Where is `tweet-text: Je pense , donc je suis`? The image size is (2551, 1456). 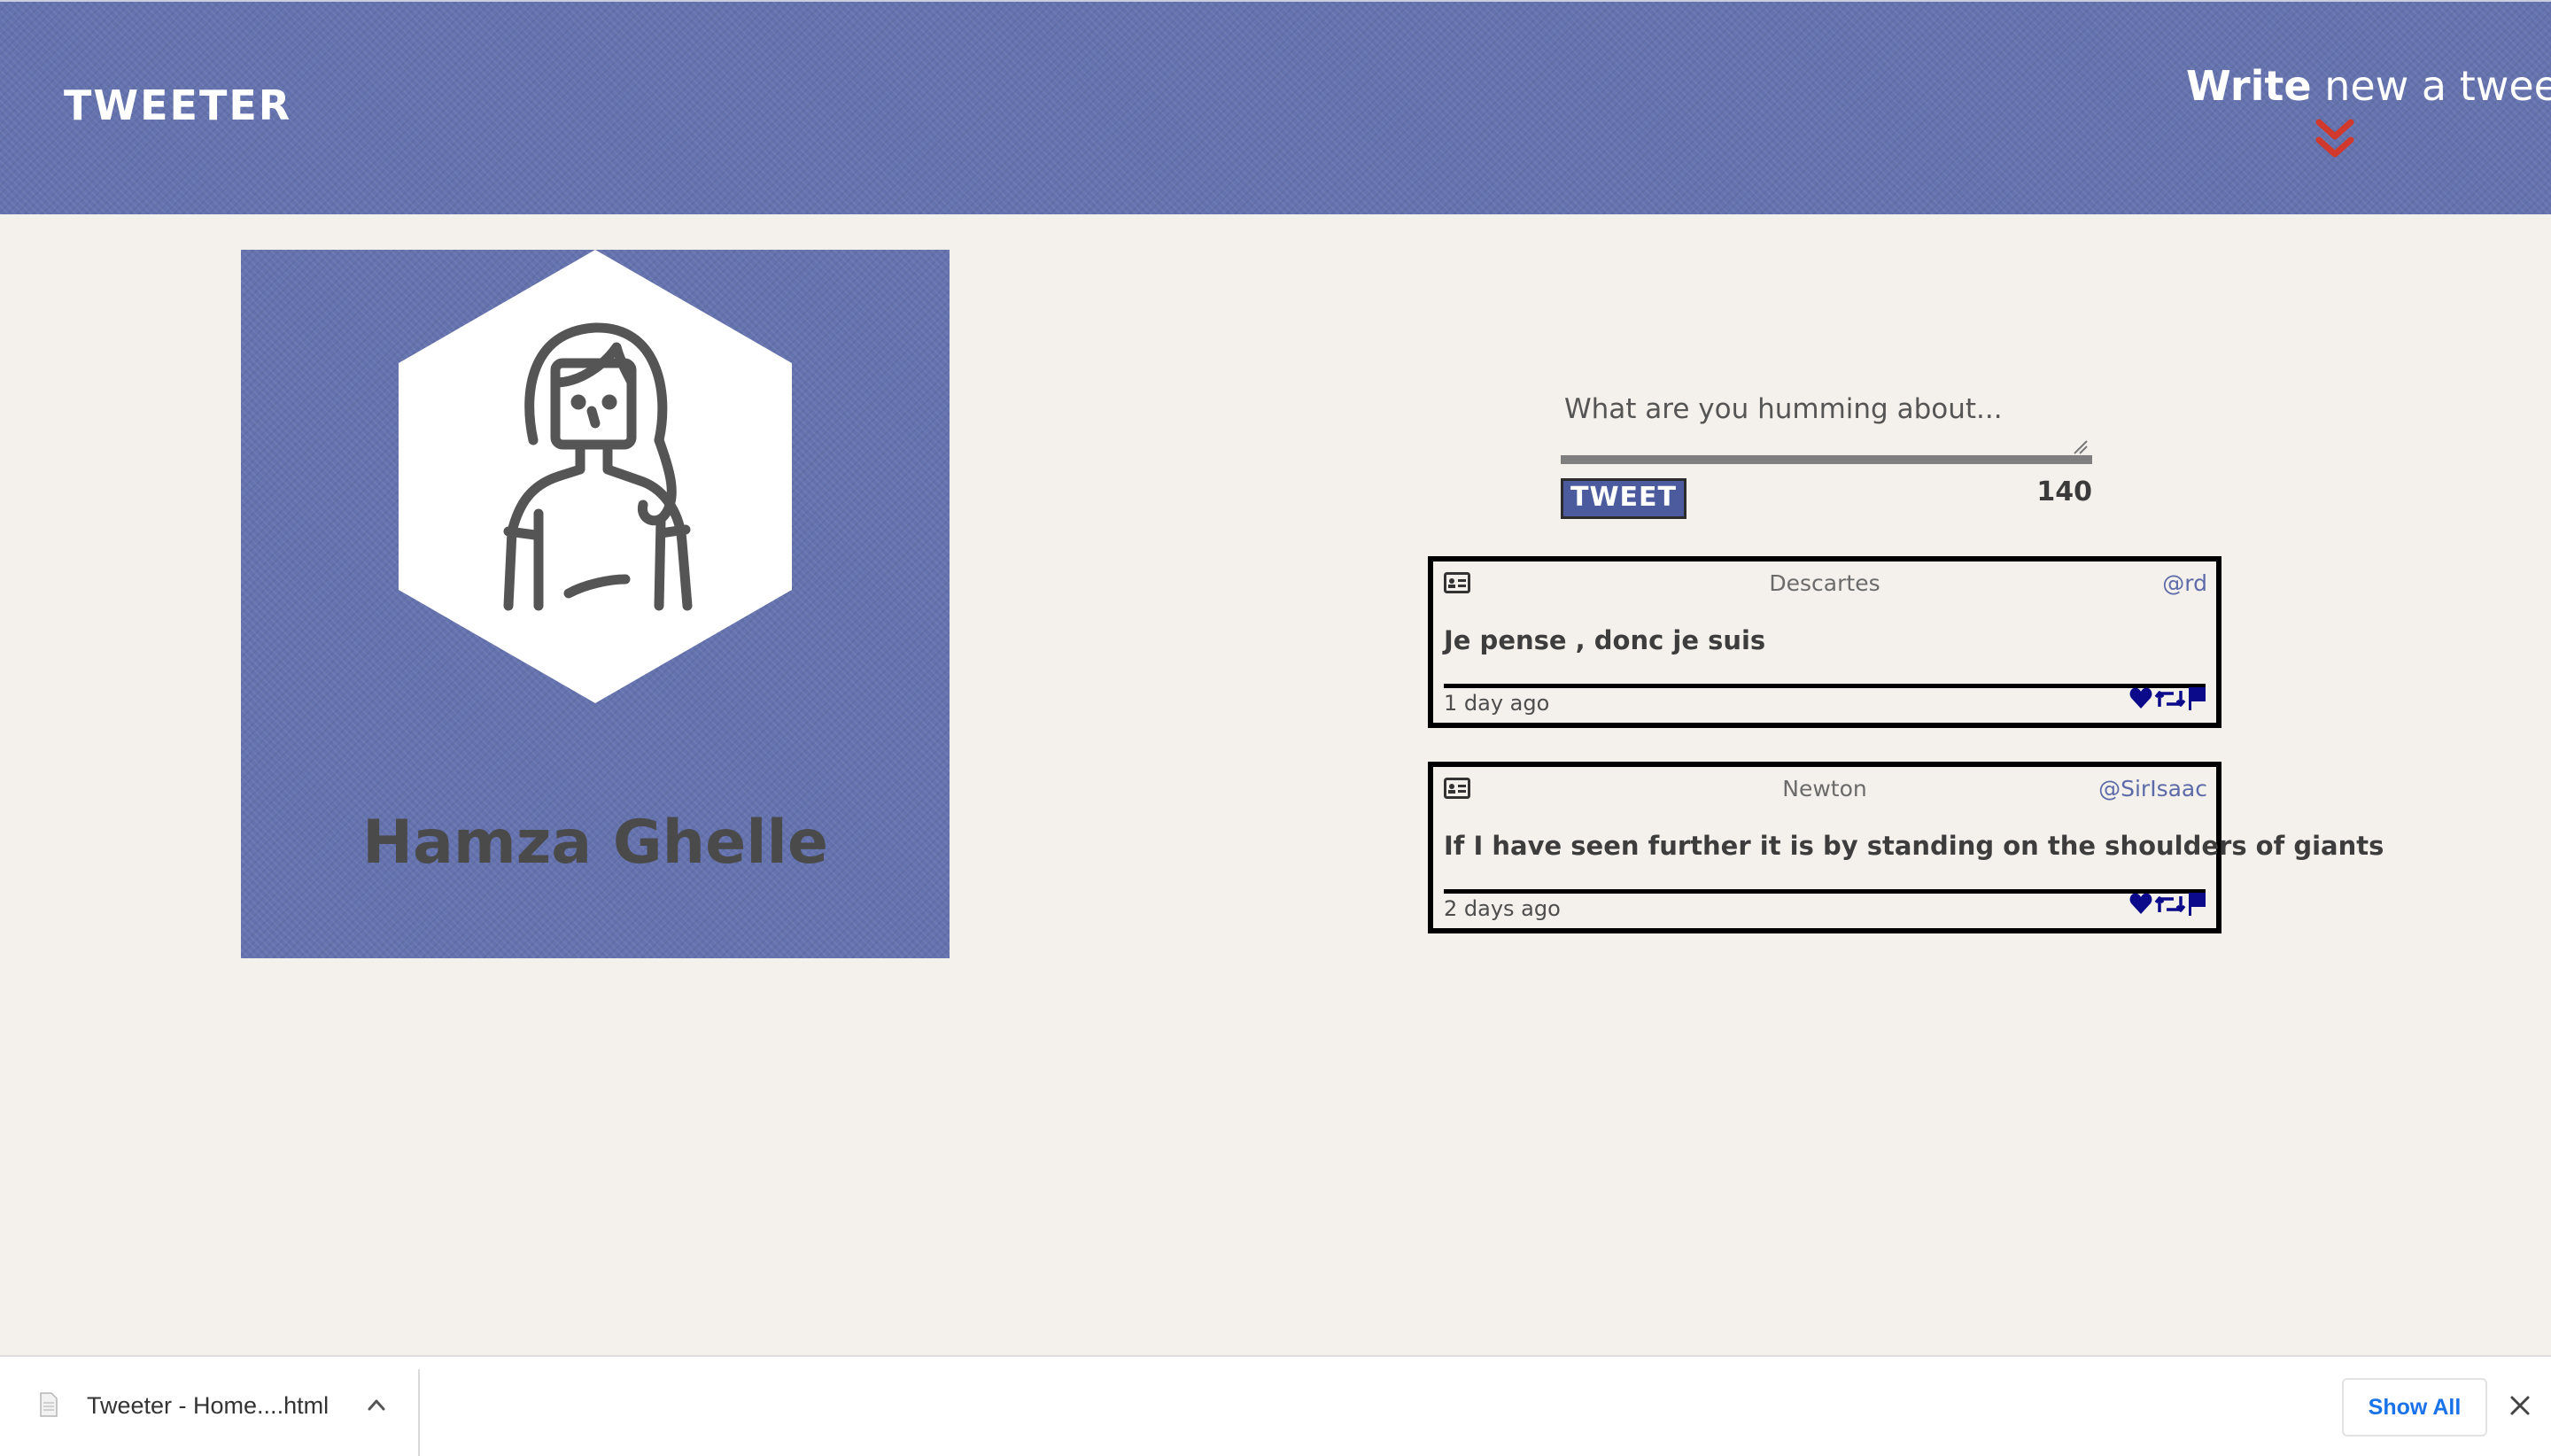
tweet-text: Je pense , donc je suis is located at coordinates (1605, 640).